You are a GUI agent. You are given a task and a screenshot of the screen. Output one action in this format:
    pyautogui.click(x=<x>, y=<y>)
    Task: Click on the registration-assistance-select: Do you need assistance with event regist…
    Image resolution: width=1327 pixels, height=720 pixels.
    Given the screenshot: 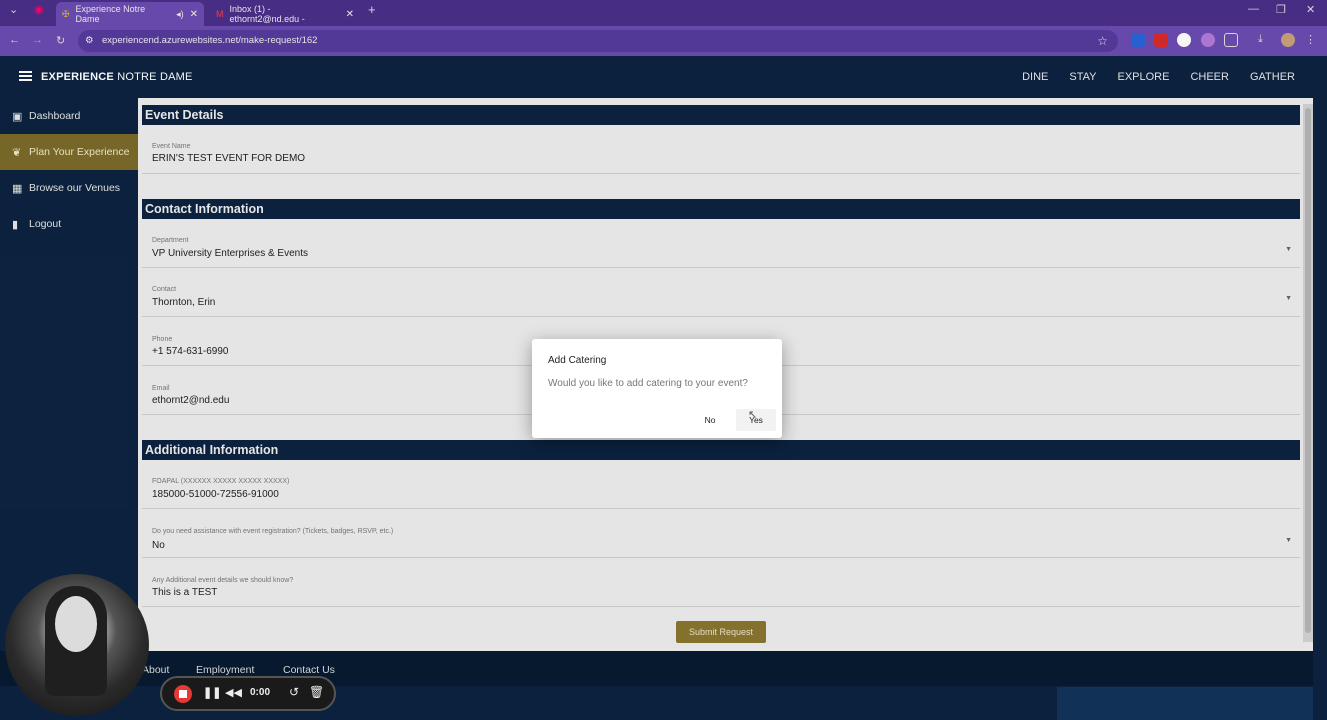 What is the action you would take?
    pyautogui.click(x=721, y=534)
    